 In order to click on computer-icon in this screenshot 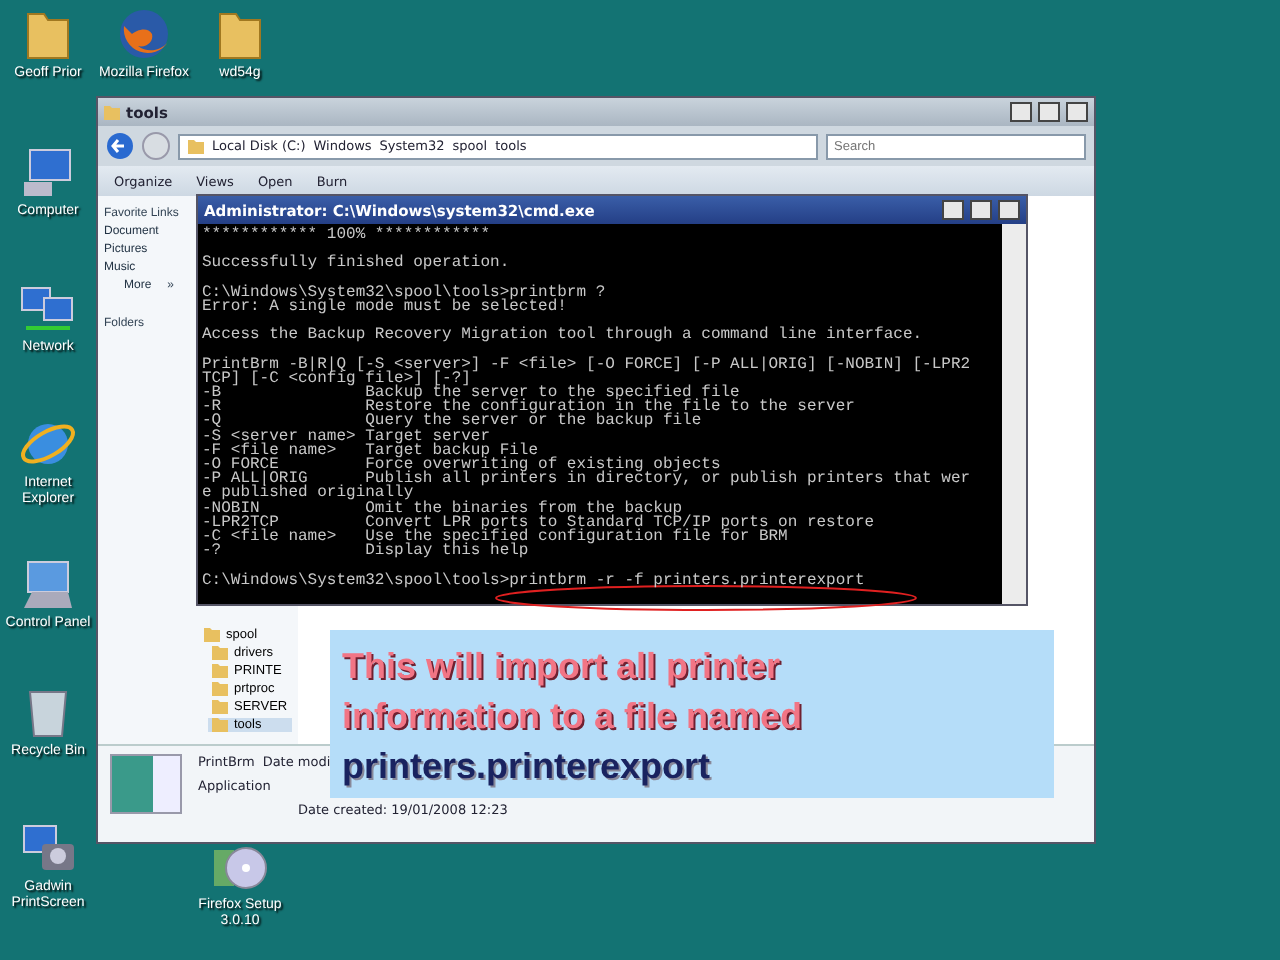, I will do `click(48, 172)`.